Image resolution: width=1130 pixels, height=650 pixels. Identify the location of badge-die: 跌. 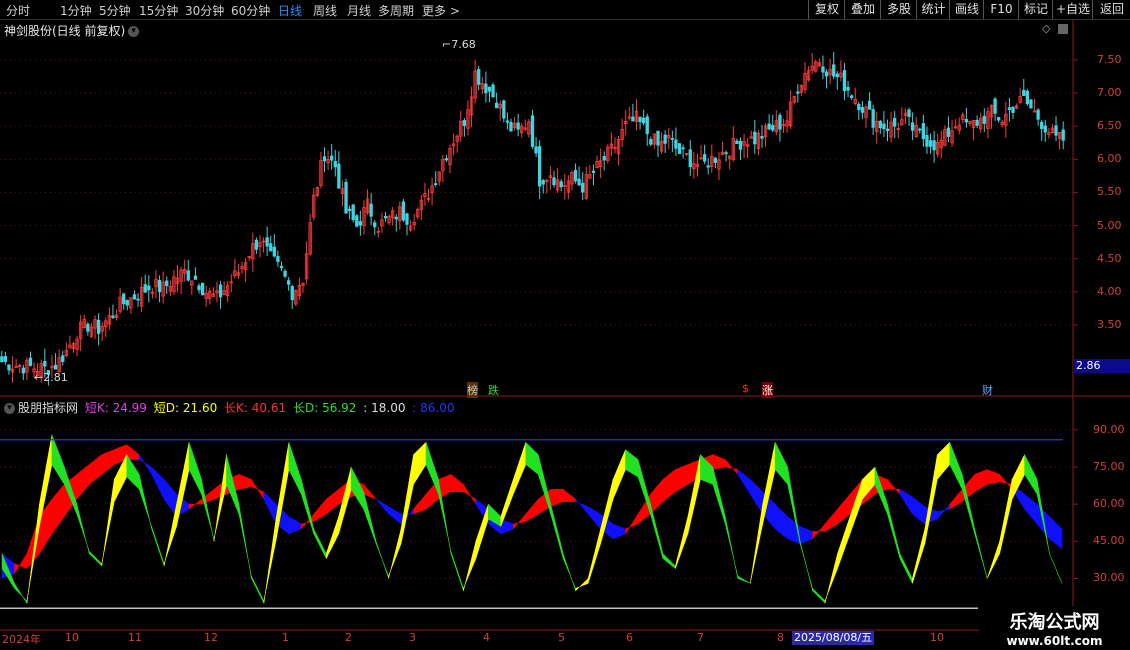
(493, 390).